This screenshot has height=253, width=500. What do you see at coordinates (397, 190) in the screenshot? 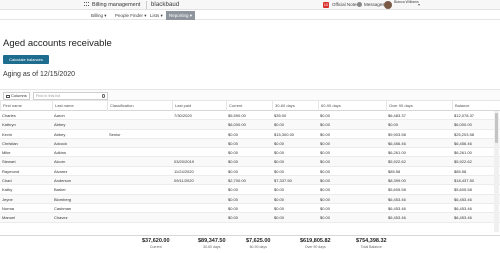
I see `col-over-90-cell: $5,605.58` at bounding box center [397, 190].